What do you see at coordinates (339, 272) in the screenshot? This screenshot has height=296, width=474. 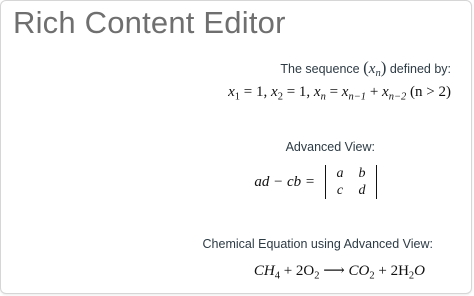 I see `chemical-equation: CH4 + 2O2 ⟶ CO2 + 2H2O` at bounding box center [339, 272].